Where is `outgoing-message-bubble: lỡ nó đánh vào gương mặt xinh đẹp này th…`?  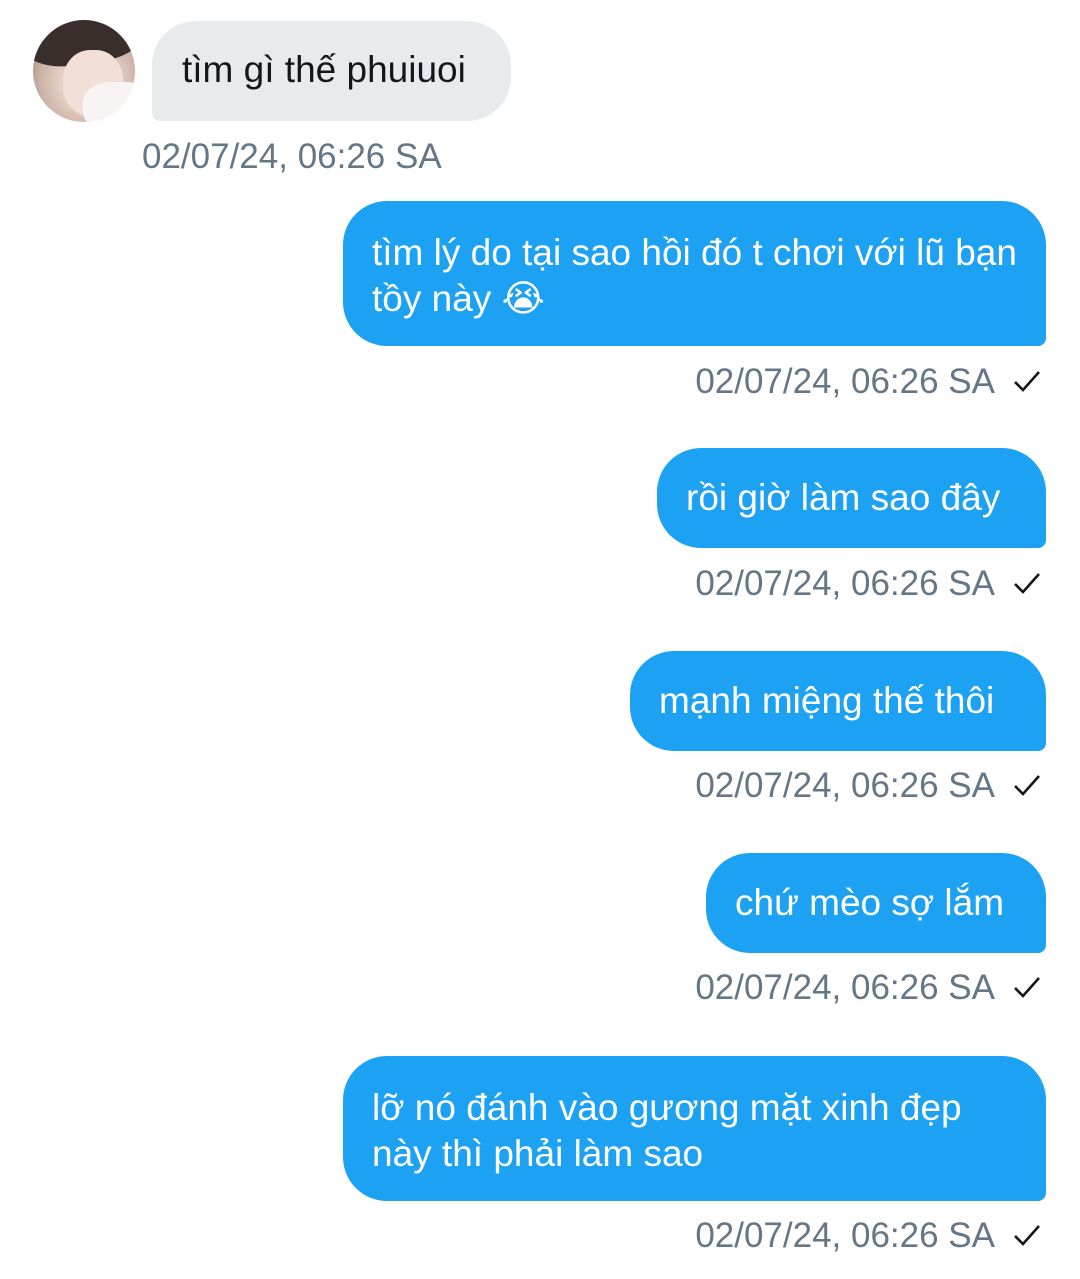 outgoing-message-bubble: lỡ nó đánh vào gương mặt xinh đẹp này th… is located at coordinates (694, 1128).